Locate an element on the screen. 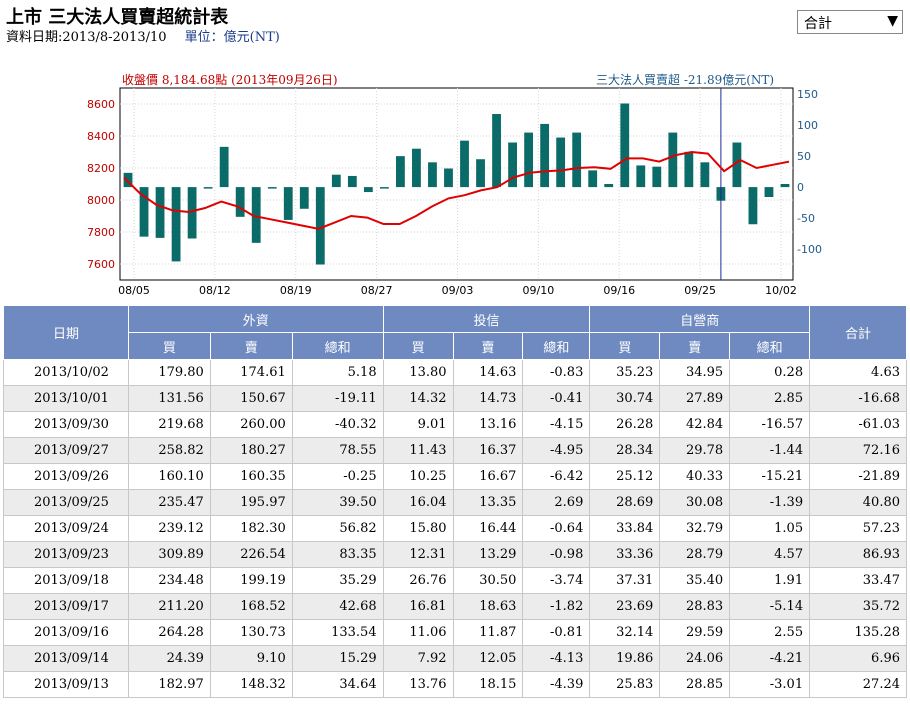 This screenshot has height=709, width=910. row-cell: 18.63 is located at coordinates (488, 606).